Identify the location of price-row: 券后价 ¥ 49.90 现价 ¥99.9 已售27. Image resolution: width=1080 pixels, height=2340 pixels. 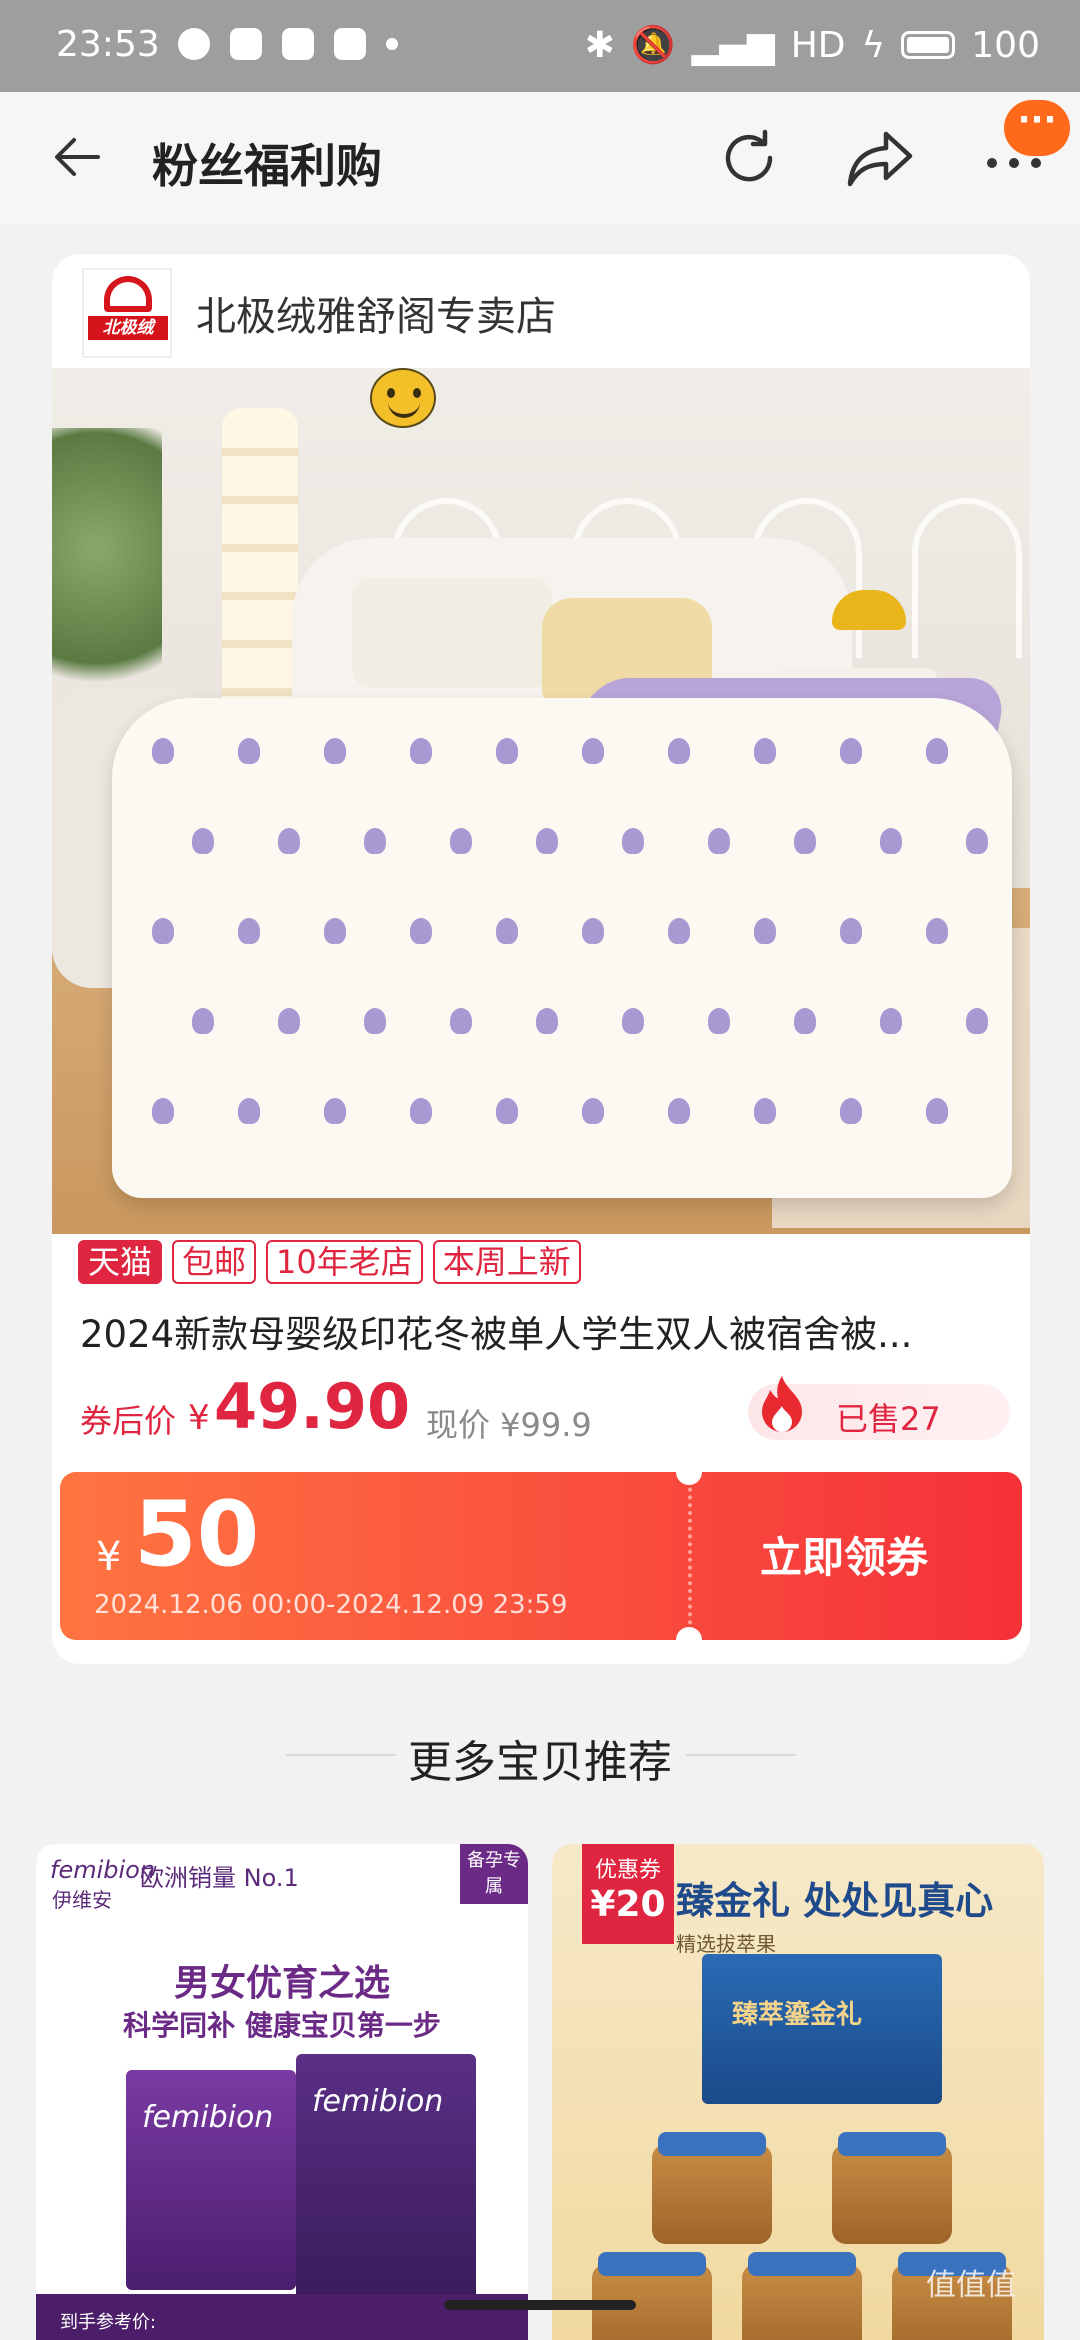
(545, 1410).